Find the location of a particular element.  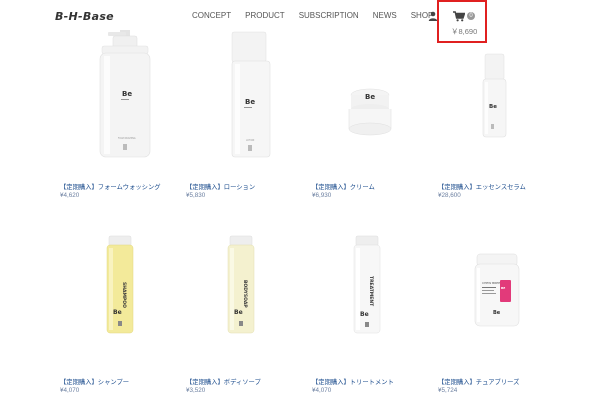

product-name: 【定期購入】フォームウォッシング is located at coordinates (110, 186).